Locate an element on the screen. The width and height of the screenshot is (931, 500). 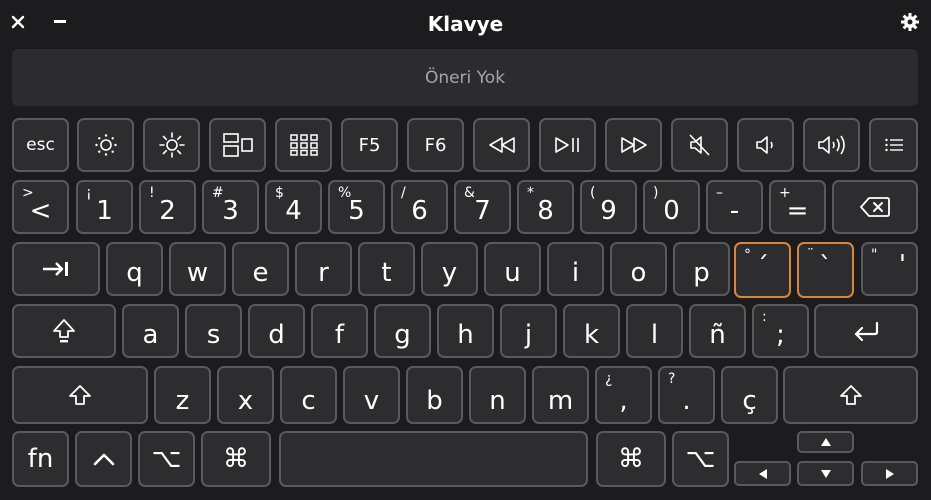
key-semicolon: : ; is located at coordinates (780, 331).